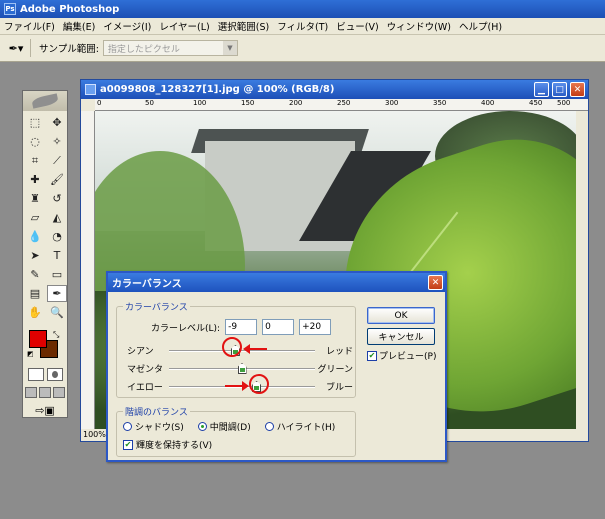  Describe the element at coordinates (57, 122) in the screenshot. I see `move-tool-icon: ✥` at that location.